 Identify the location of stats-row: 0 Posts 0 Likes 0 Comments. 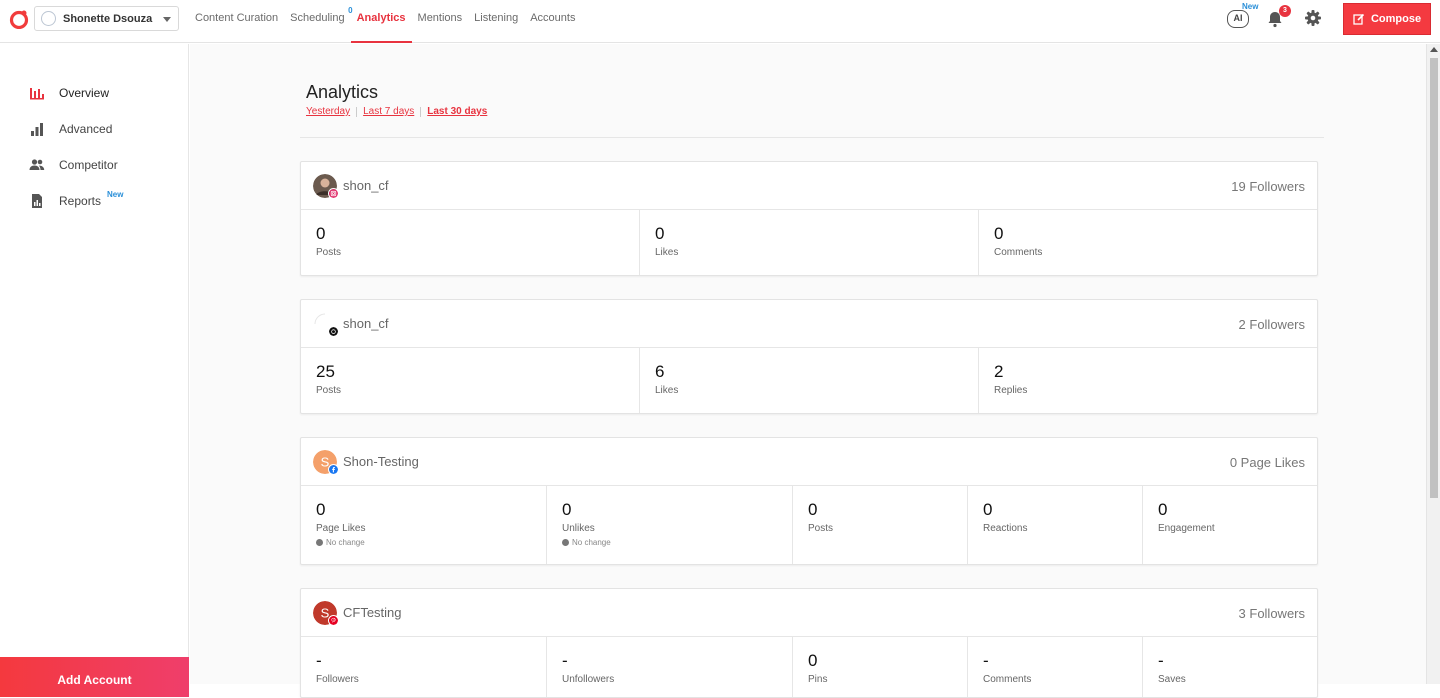
(809, 242).